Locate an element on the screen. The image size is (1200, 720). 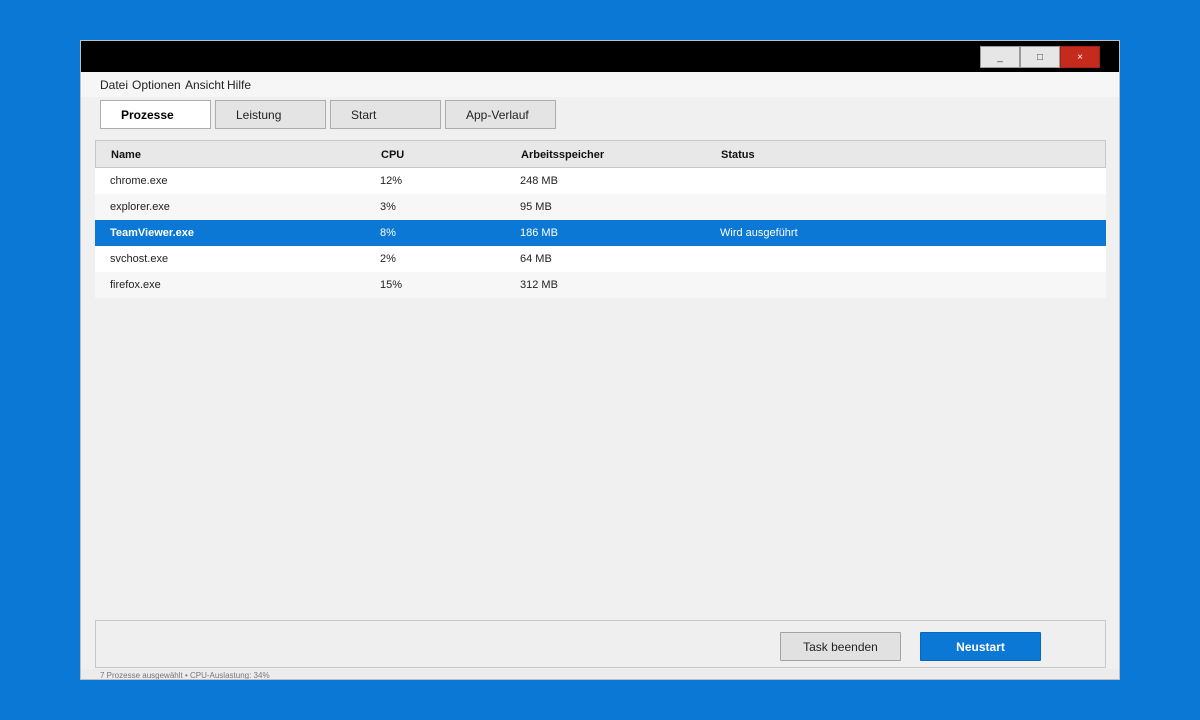
close-icon: × is located at coordinates (1080, 57).